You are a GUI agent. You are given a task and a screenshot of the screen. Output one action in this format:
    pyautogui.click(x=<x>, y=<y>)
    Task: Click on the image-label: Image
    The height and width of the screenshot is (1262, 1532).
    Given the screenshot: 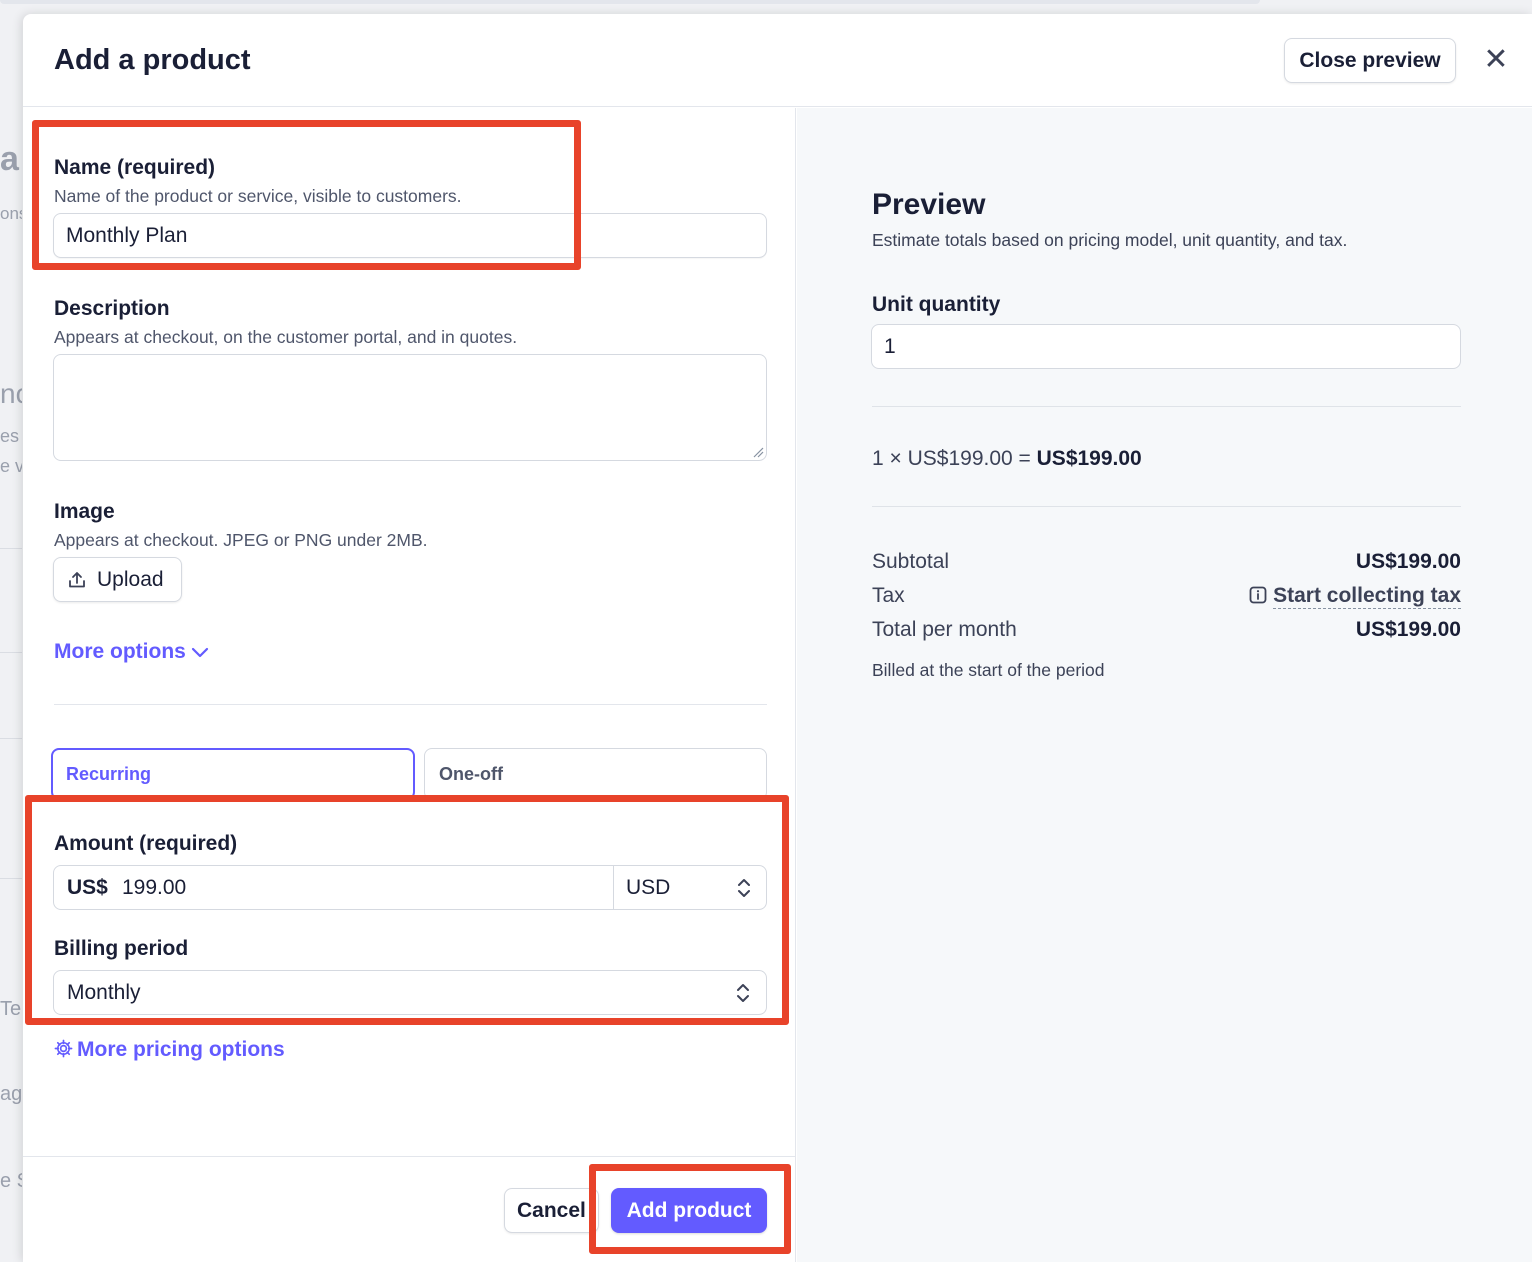 What is the action you would take?
    pyautogui.click(x=84, y=511)
    